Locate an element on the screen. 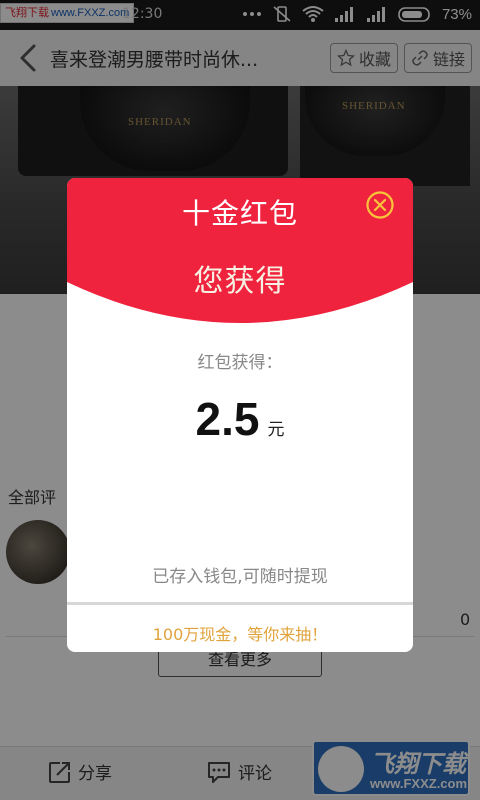 This screenshot has height=800, width=480. close-icon is located at coordinates (380, 205).